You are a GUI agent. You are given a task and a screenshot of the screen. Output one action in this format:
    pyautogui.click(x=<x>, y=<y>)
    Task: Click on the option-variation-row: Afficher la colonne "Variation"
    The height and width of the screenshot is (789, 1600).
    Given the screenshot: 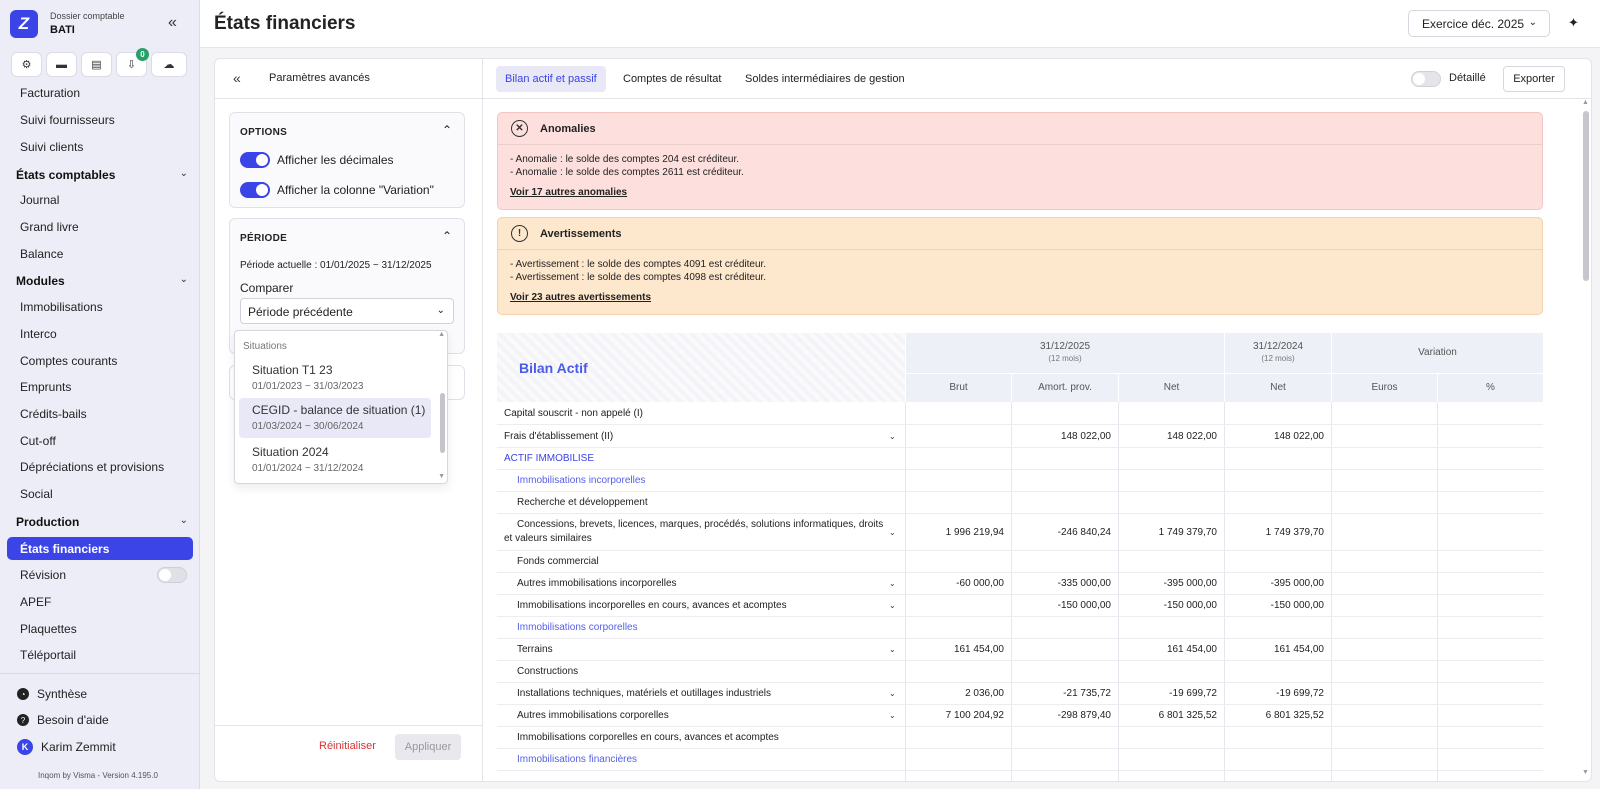 What is the action you would take?
    pyautogui.click(x=337, y=190)
    